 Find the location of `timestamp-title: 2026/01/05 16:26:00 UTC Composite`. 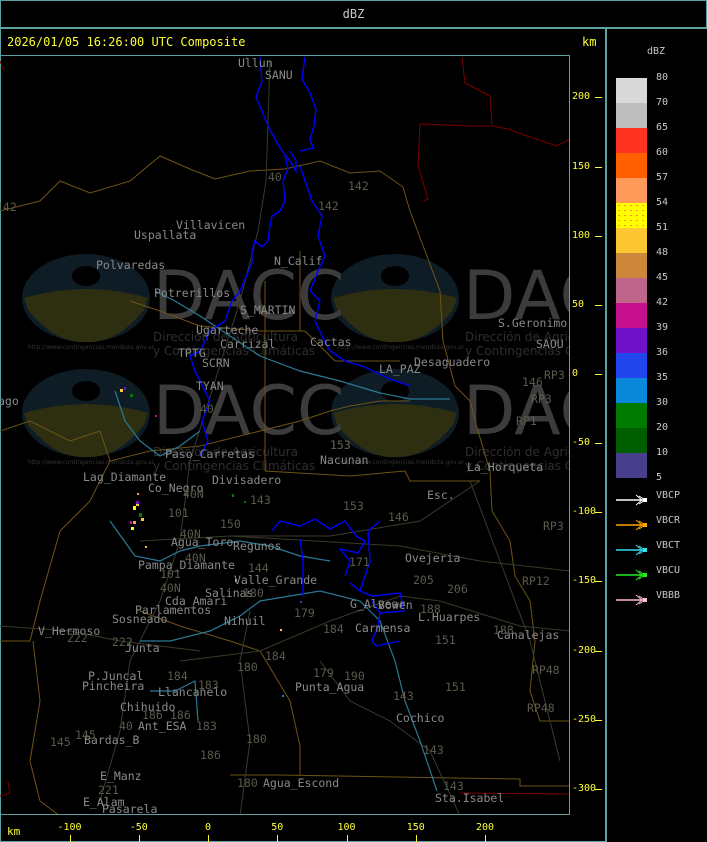

timestamp-title: 2026/01/05 16:26:00 UTC Composite is located at coordinates (126, 42).